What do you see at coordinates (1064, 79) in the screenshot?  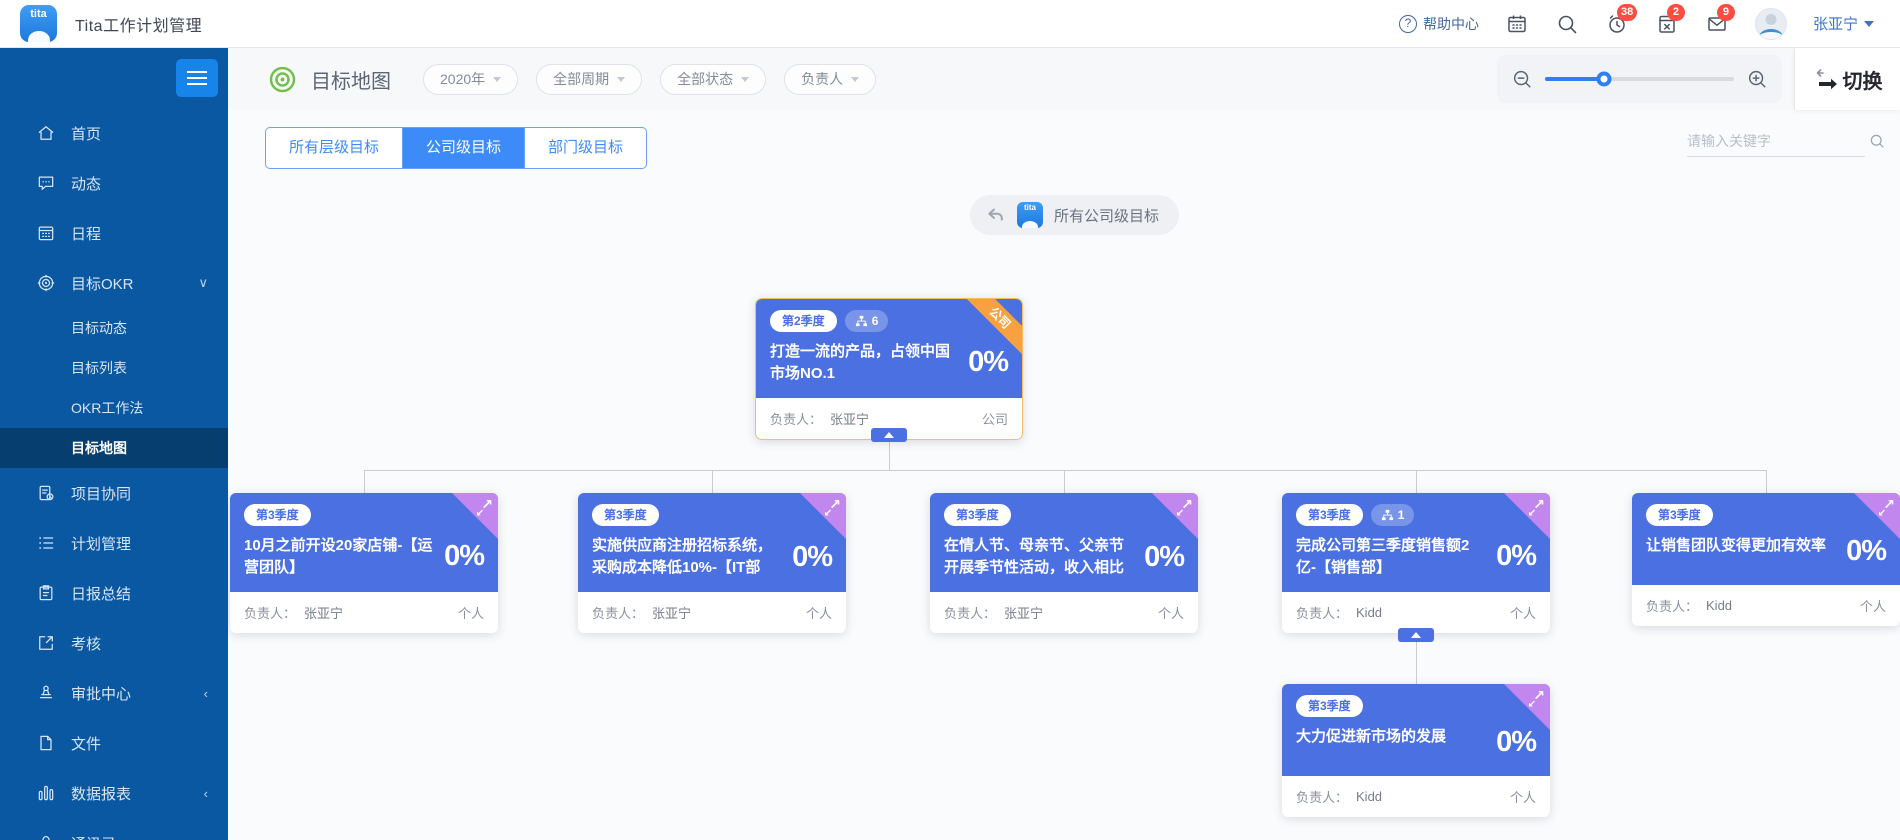 I see `page-toolbar: 目标地图 2020年 全部周期 全部状态 负责人 切换` at bounding box center [1064, 79].